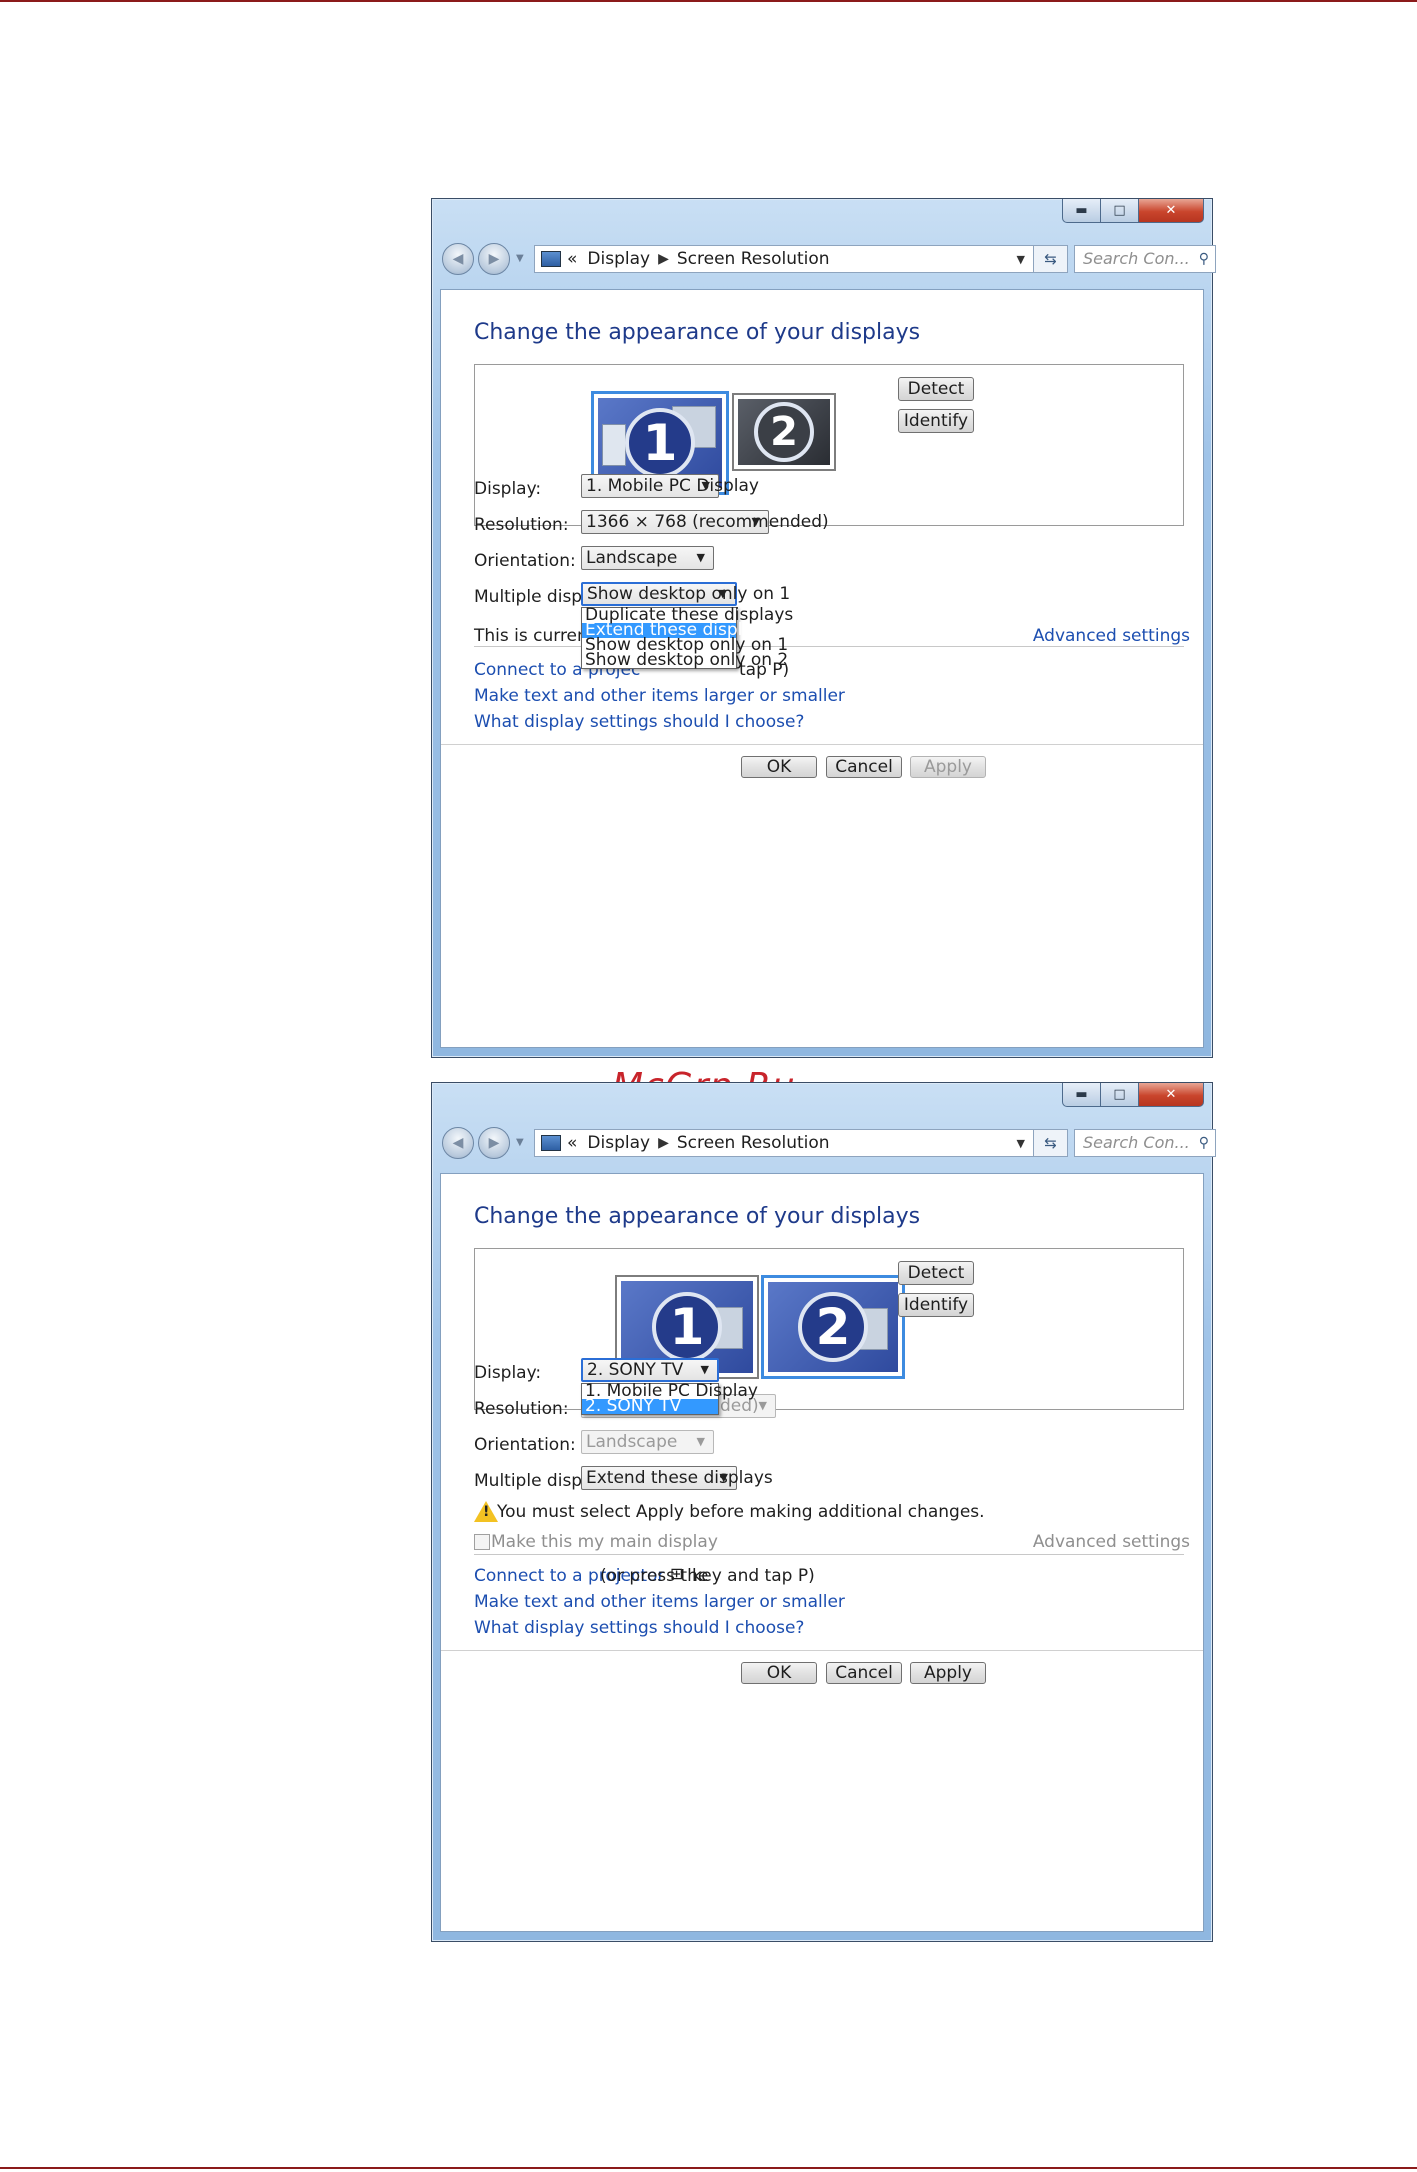 The width and height of the screenshot is (1417, 2172). What do you see at coordinates (708, 2168) in the screenshot?
I see `bottom-page-rule` at bounding box center [708, 2168].